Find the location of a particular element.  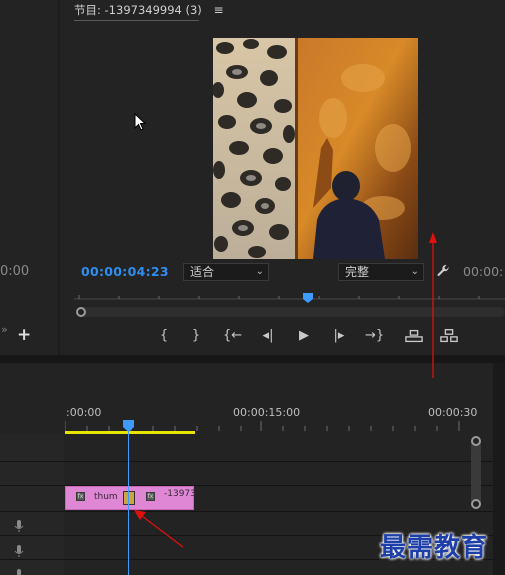

go-to-out-icon: →} is located at coordinates (374, 336).